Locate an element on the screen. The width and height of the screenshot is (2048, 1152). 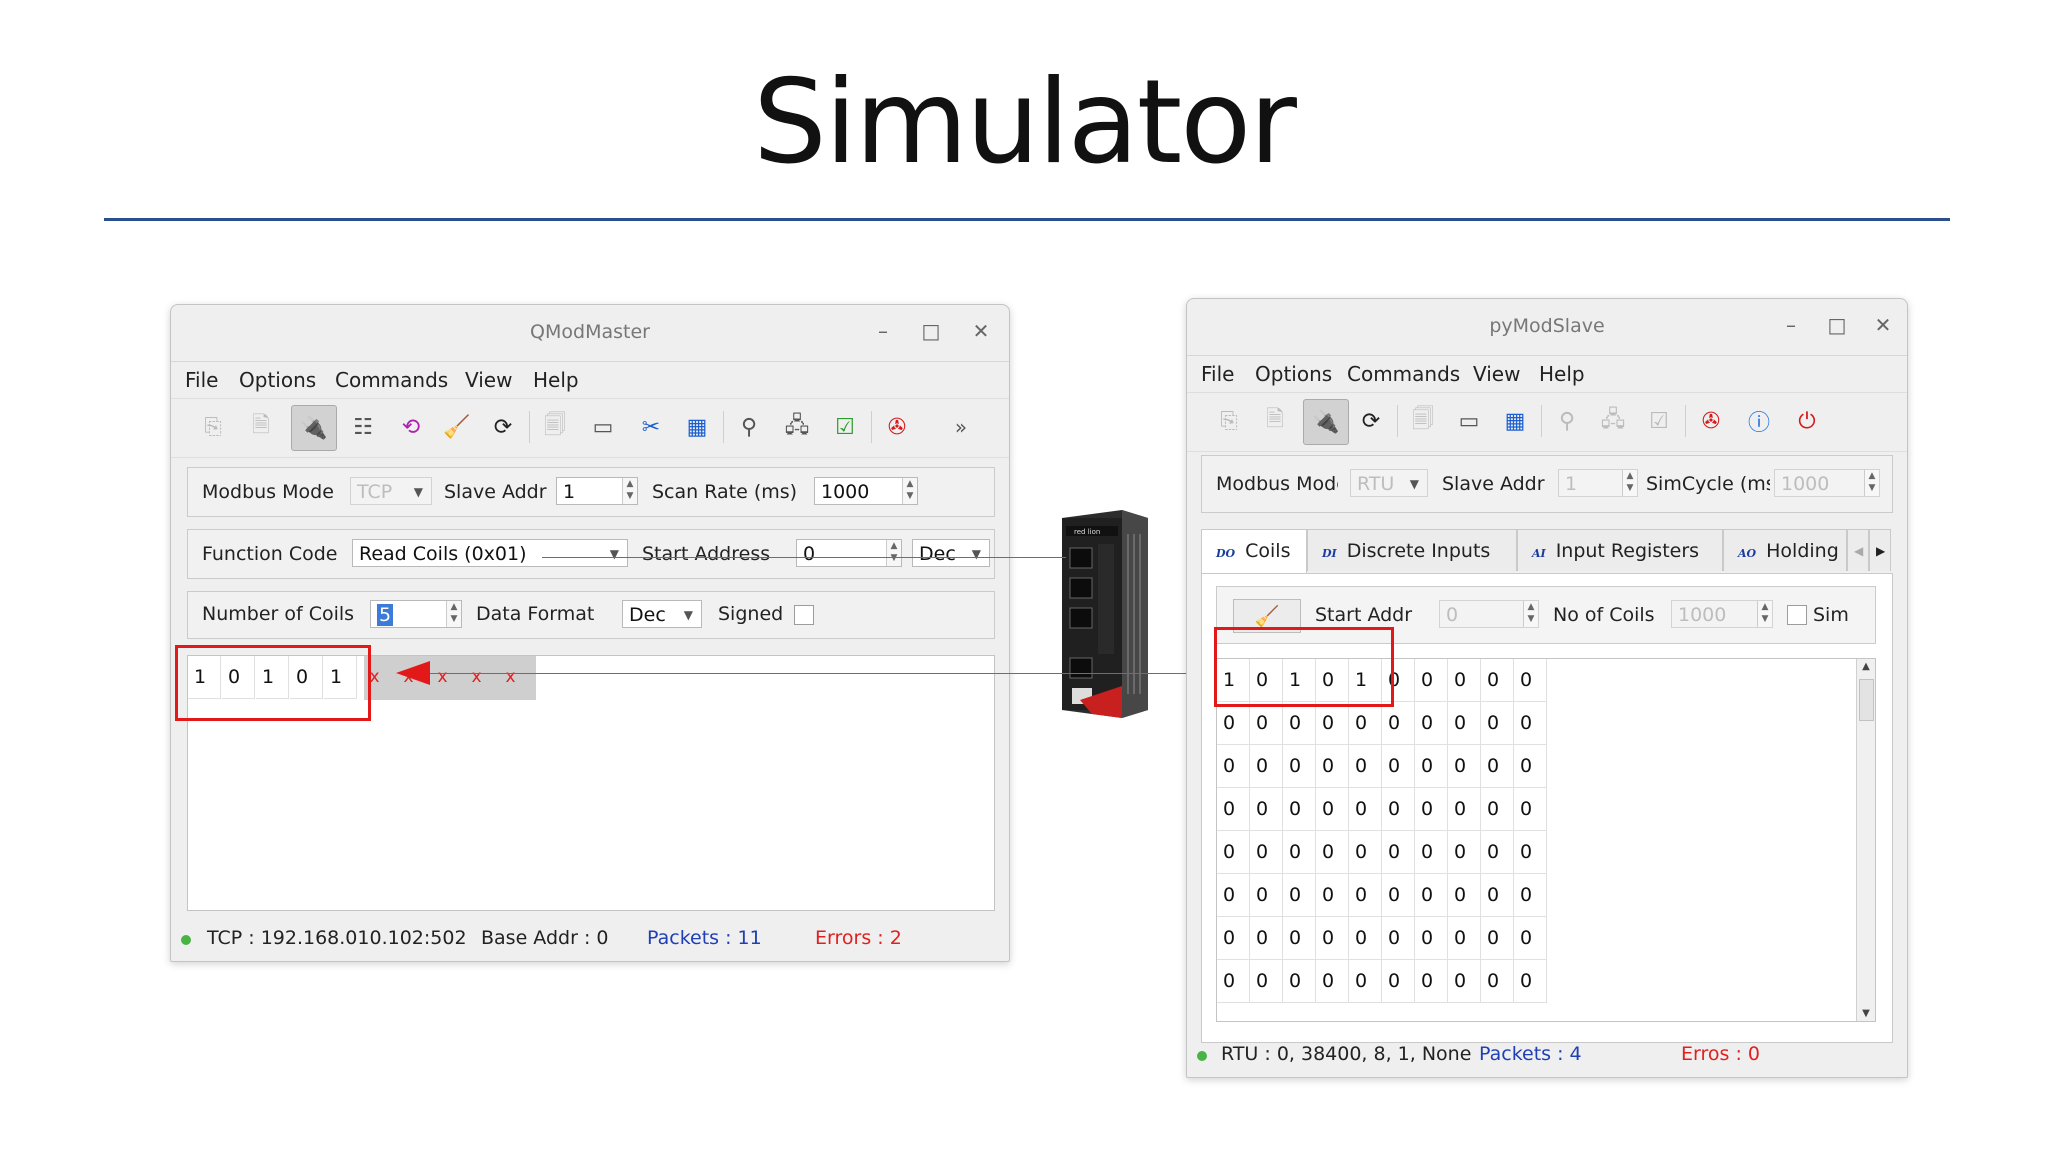
scroll-down-icon: ▼ is located at coordinates (1866, 1013).